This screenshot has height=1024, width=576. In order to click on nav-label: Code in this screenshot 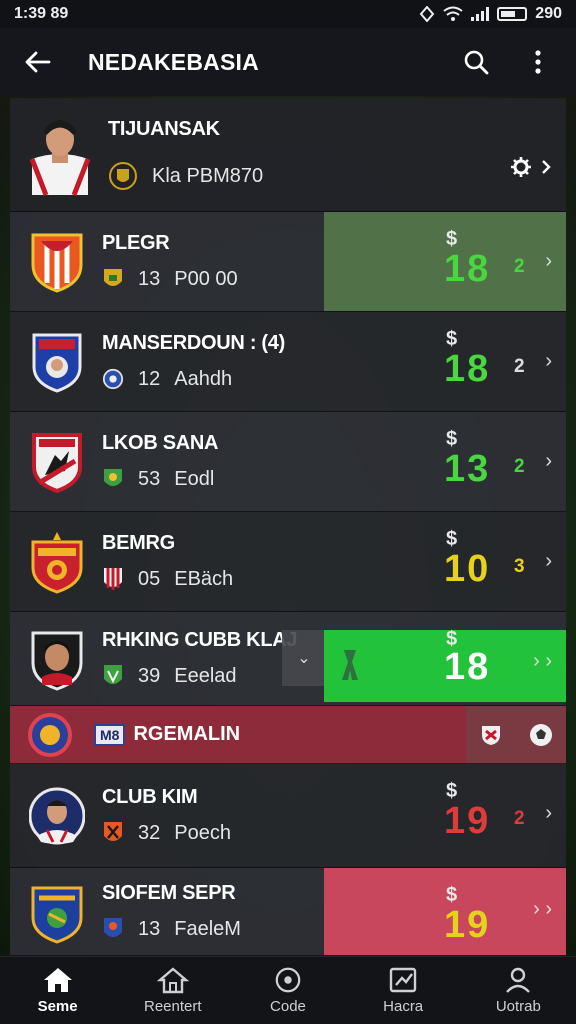, I will do `click(288, 1006)`.